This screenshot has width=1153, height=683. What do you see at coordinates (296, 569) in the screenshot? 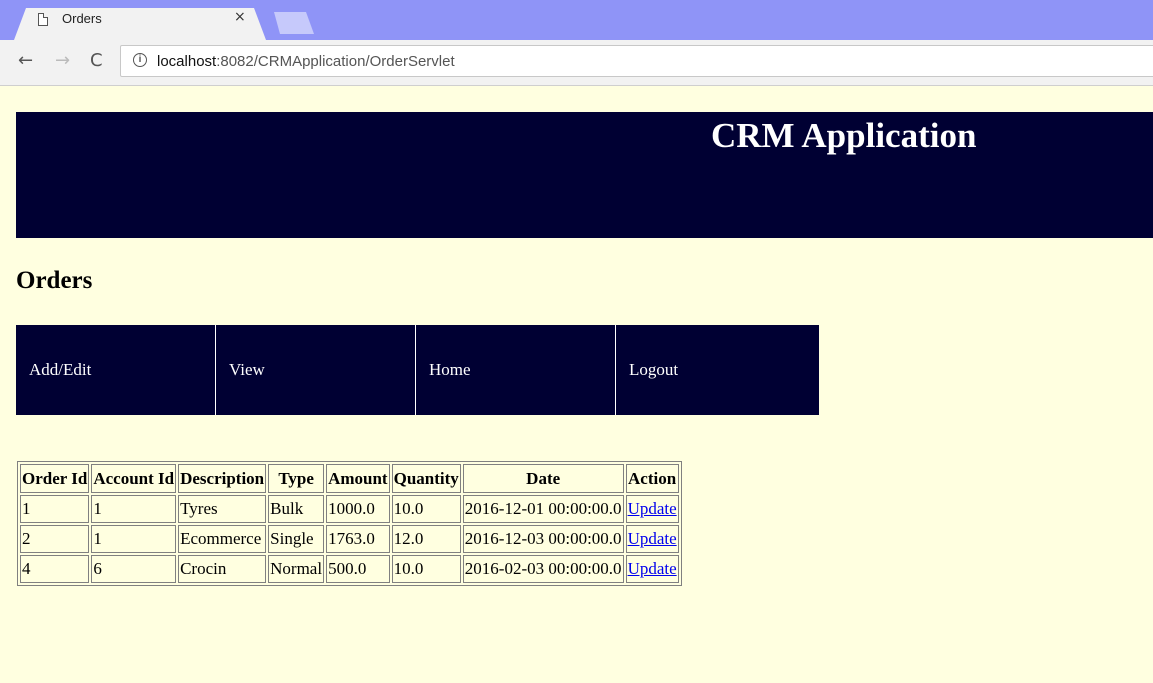
I see `cell-type: Normal` at bounding box center [296, 569].